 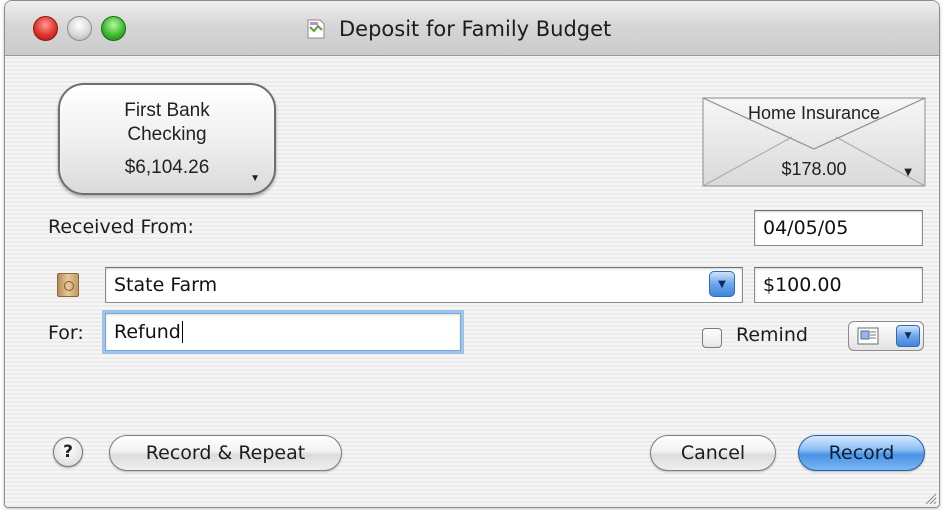 I want to click on payee-field: State Farm, so click(x=424, y=285).